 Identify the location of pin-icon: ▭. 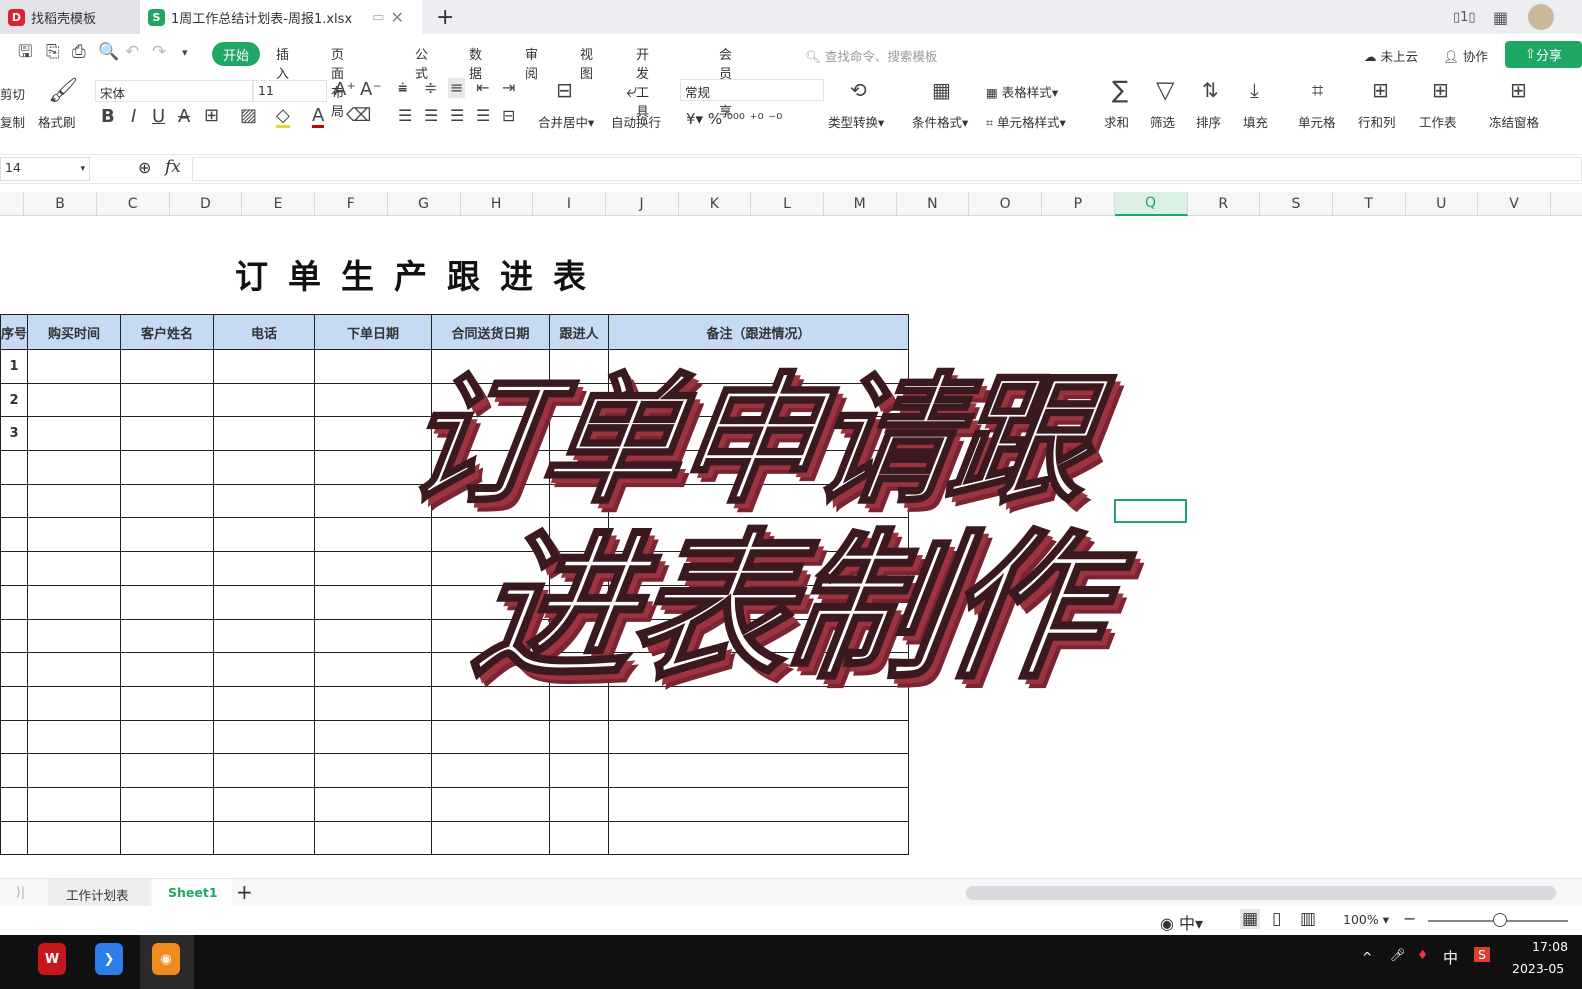
(378, 17).